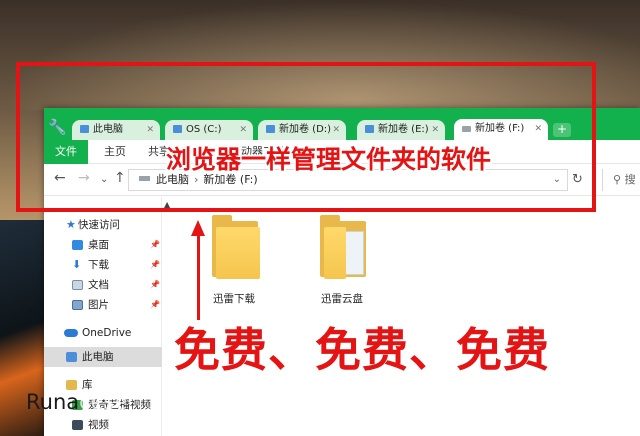  I want to click on folder-label: 迅雷下载, so click(234, 299).